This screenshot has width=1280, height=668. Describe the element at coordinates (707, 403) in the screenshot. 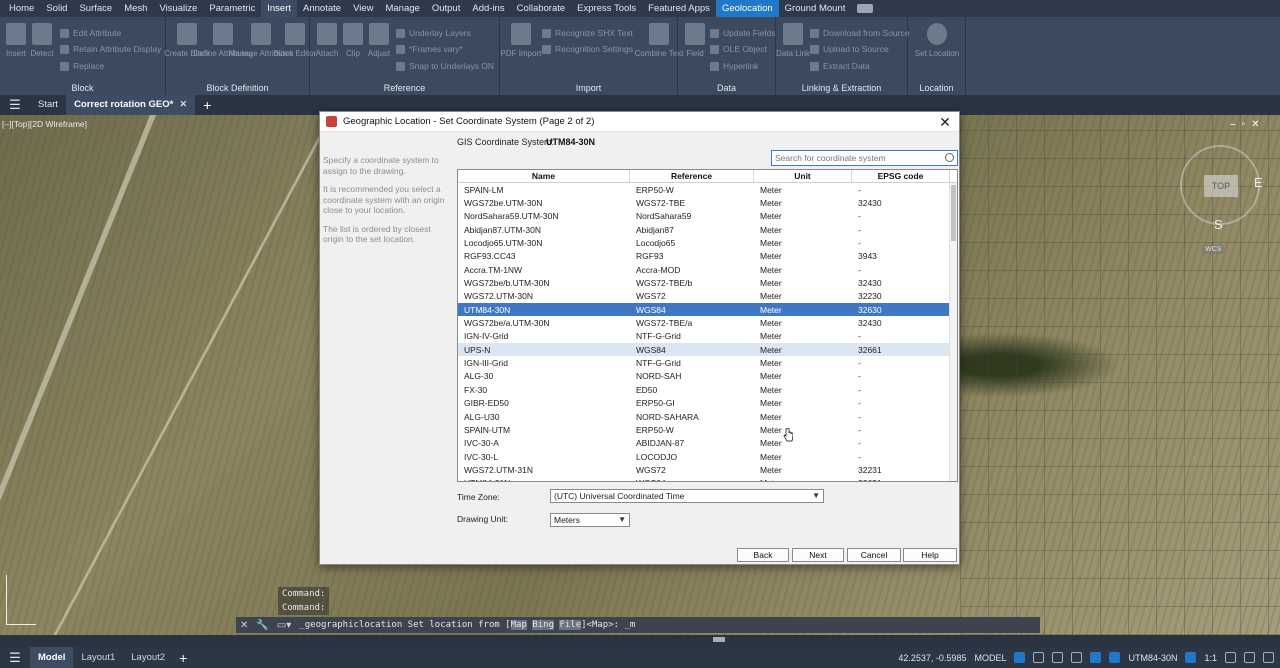

I see `table-row: GIBR-ED50 ERP50-GI Meter -` at that location.